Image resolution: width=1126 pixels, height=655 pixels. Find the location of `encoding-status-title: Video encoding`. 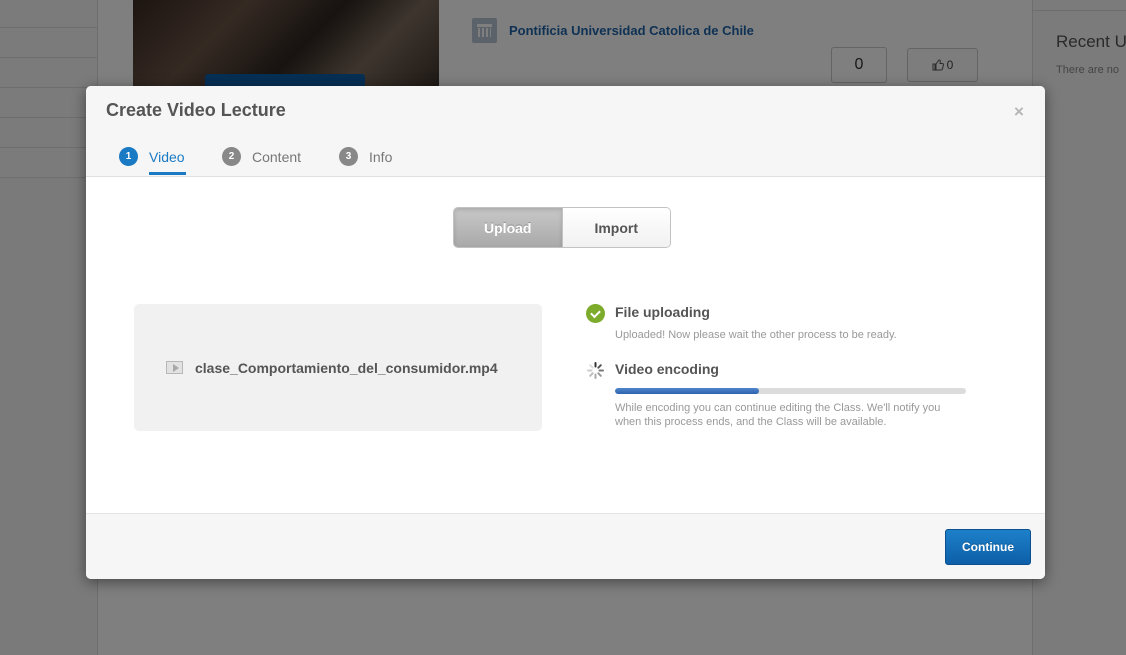

encoding-status-title: Video encoding is located at coordinates (667, 369).